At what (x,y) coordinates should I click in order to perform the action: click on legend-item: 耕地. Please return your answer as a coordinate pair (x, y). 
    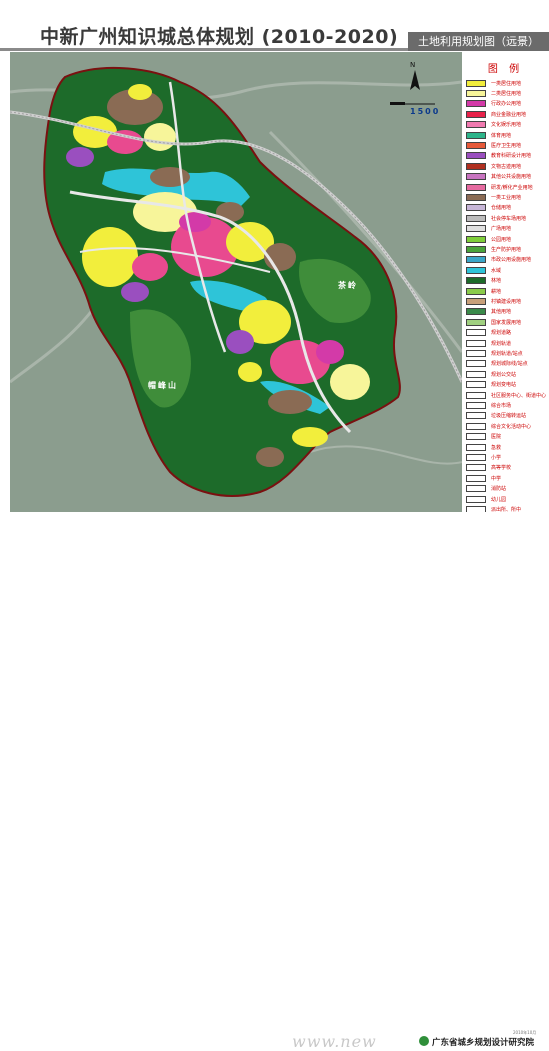
    Looking at the image, I should click on (483, 291).